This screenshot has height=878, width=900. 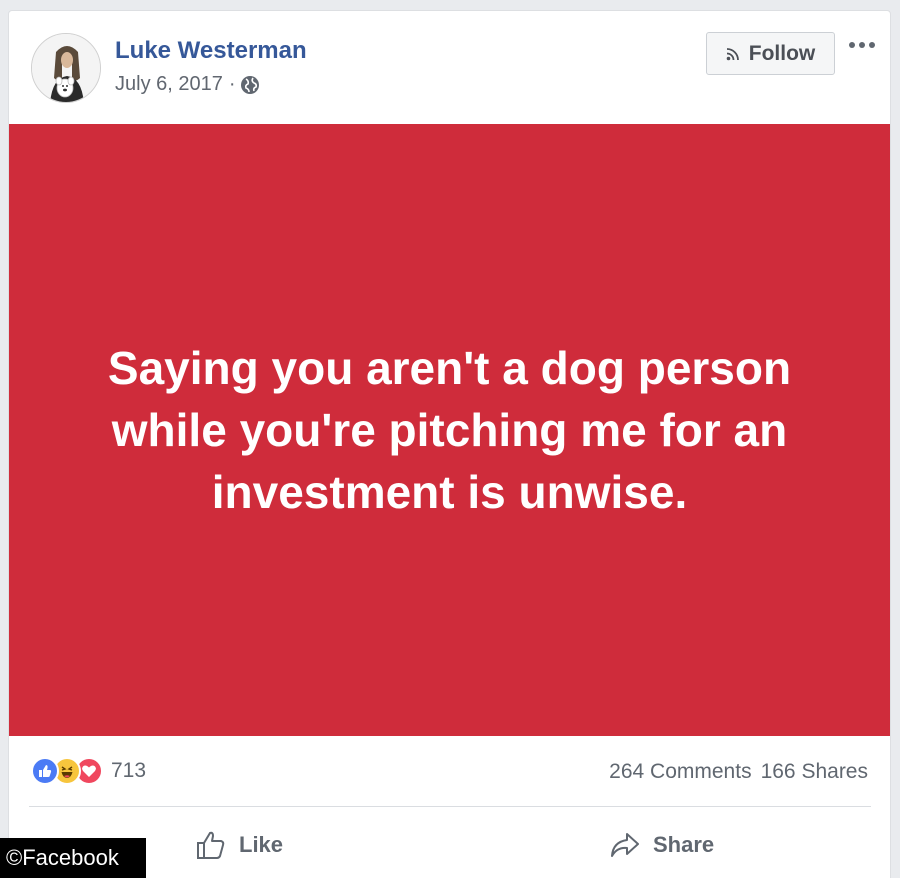 I want to click on like-button: Like, so click(x=239, y=845).